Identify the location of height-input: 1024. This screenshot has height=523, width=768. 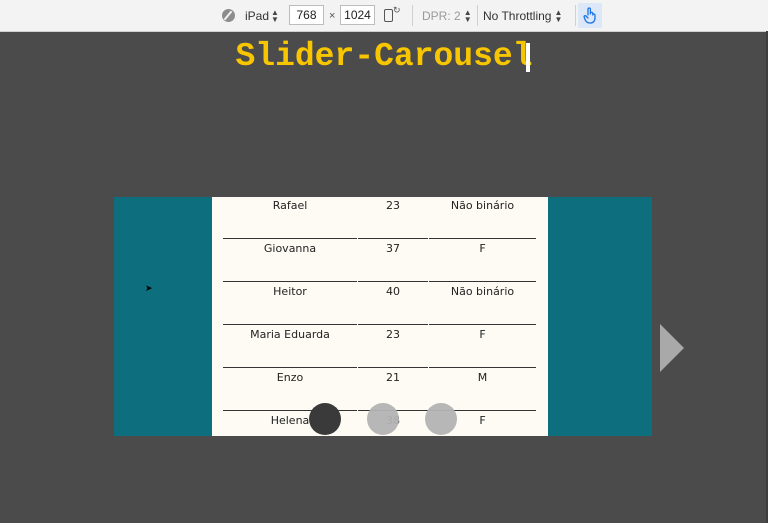
(357, 15).